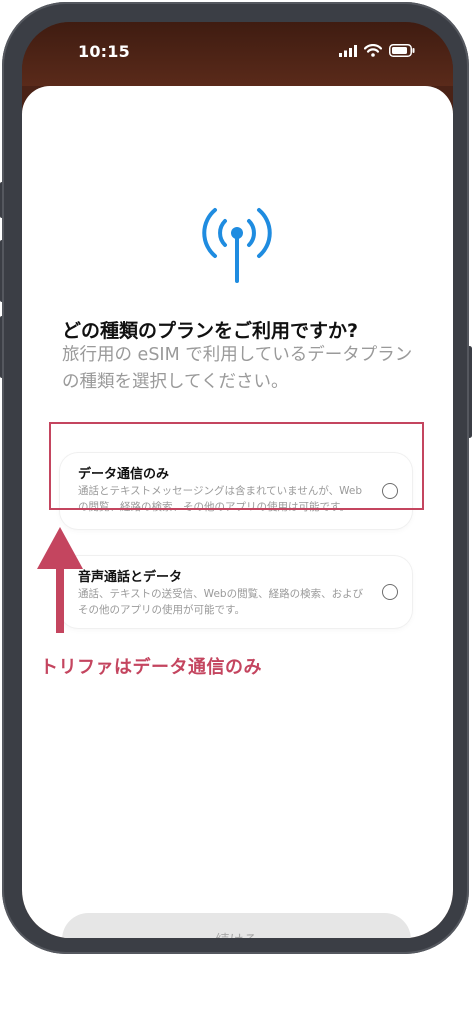  What do you see at coordinates (104, 51) in the screenshot?
I see `status-time: 10:15` at bounding box center [104, 51].